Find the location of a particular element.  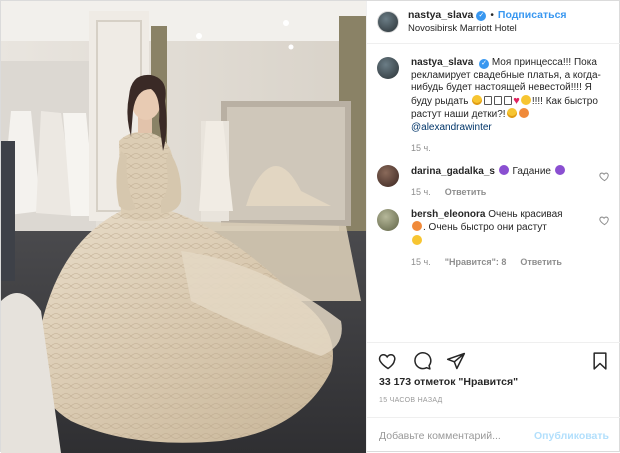

bookmark-icon is located at coordinates (600, 361).